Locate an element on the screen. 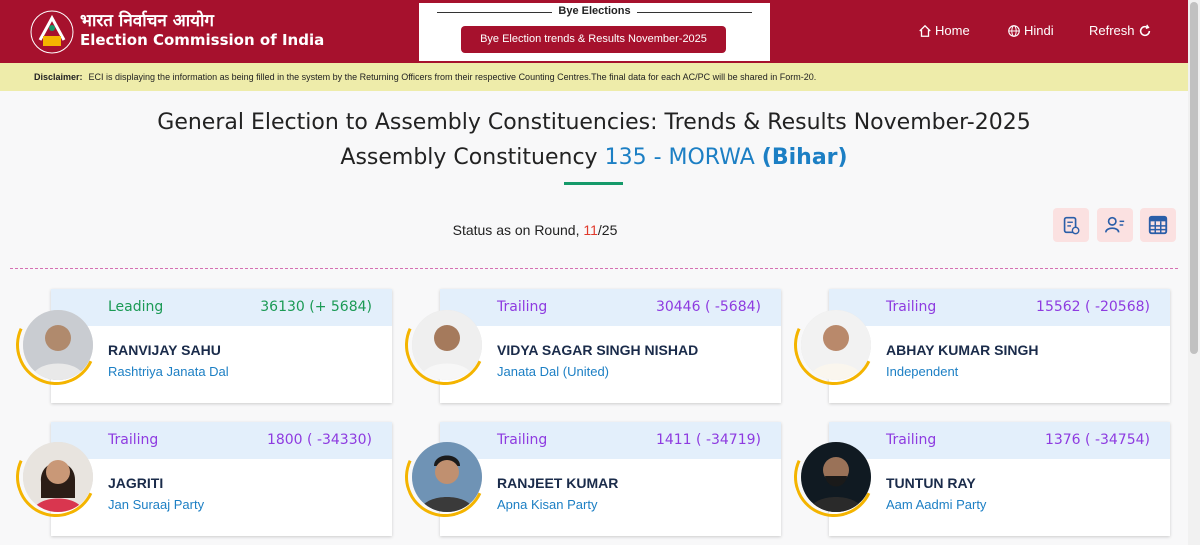 The image size is (1200, 545). section-divider is located at coordinates (594, 268).